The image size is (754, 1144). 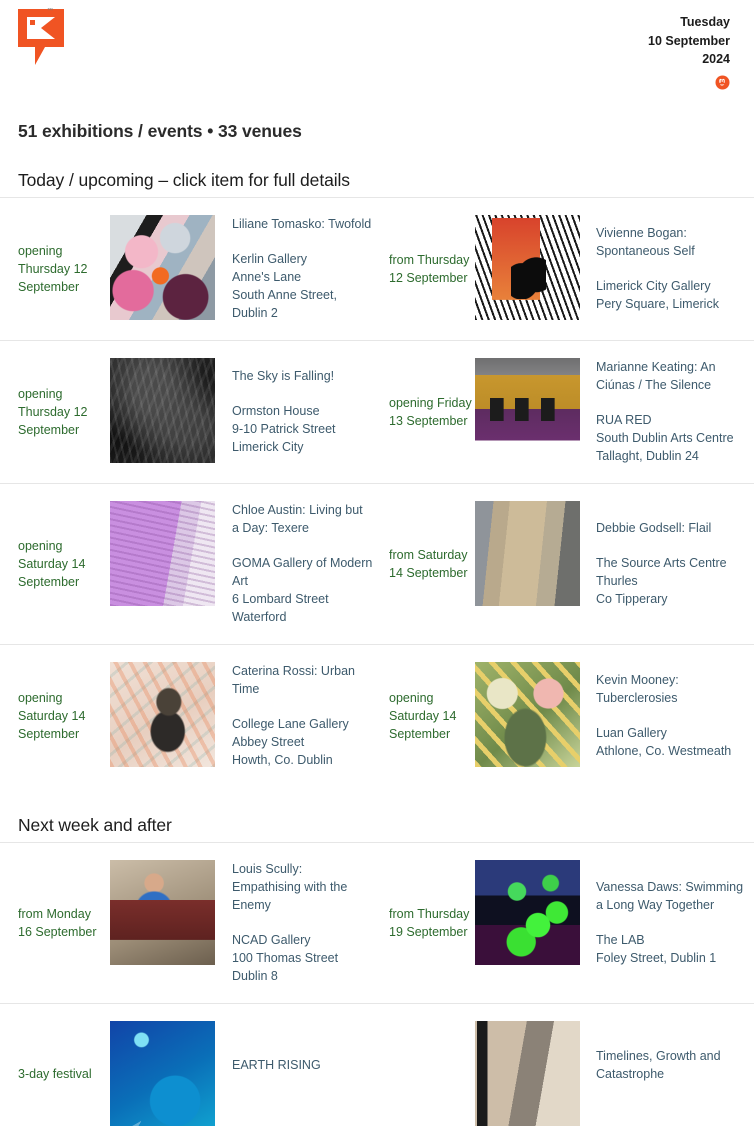 What do you see at coordinates (302, 224) in the screenshot?
I see `event-title: Liliane Tomasko: Twofold` at bounding box center [302, 224].